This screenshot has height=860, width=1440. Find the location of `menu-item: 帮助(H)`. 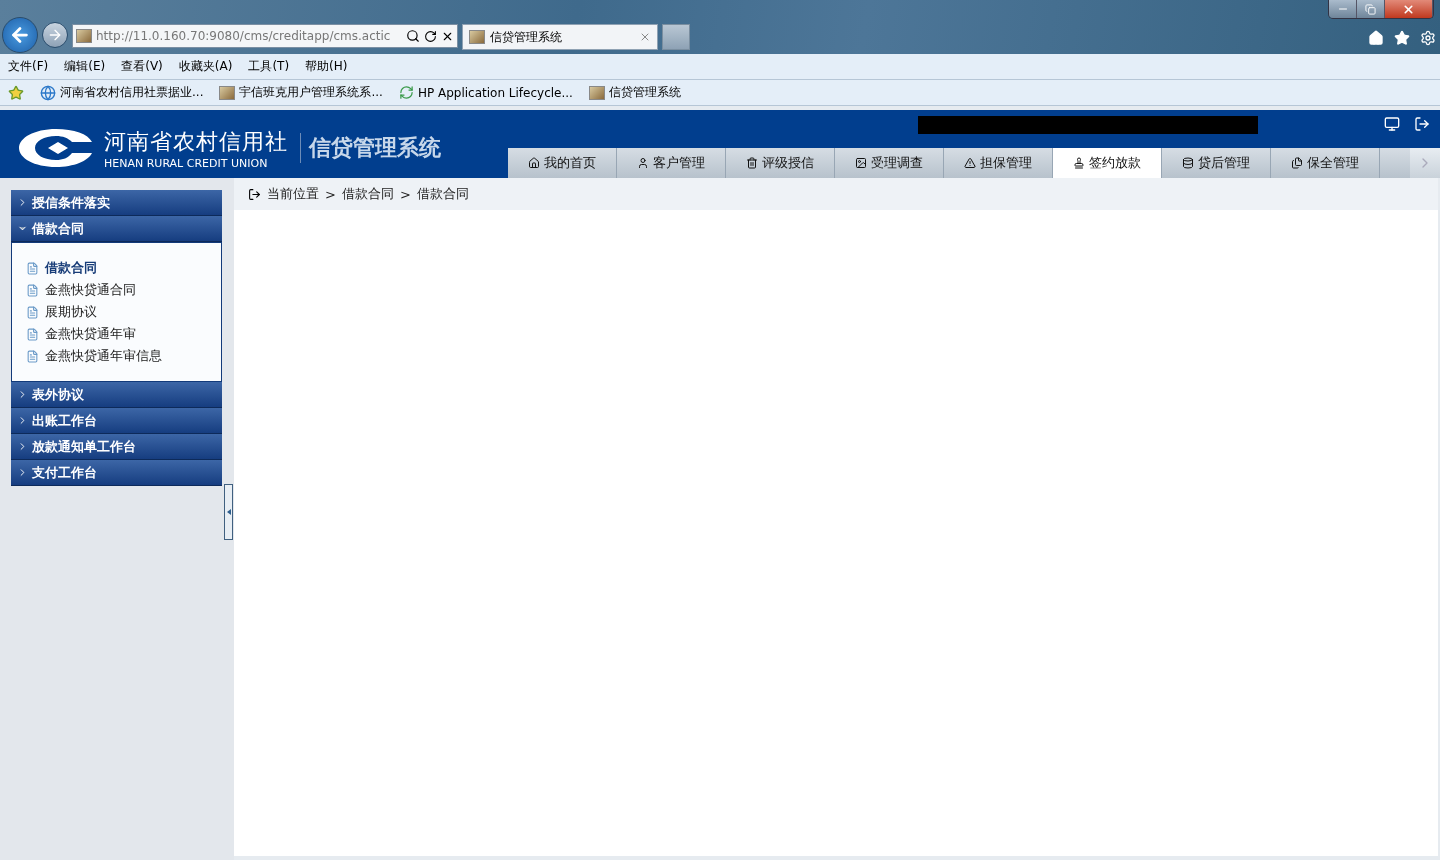

menu-item: 帮助(H) is located at coordinates (326, 66).